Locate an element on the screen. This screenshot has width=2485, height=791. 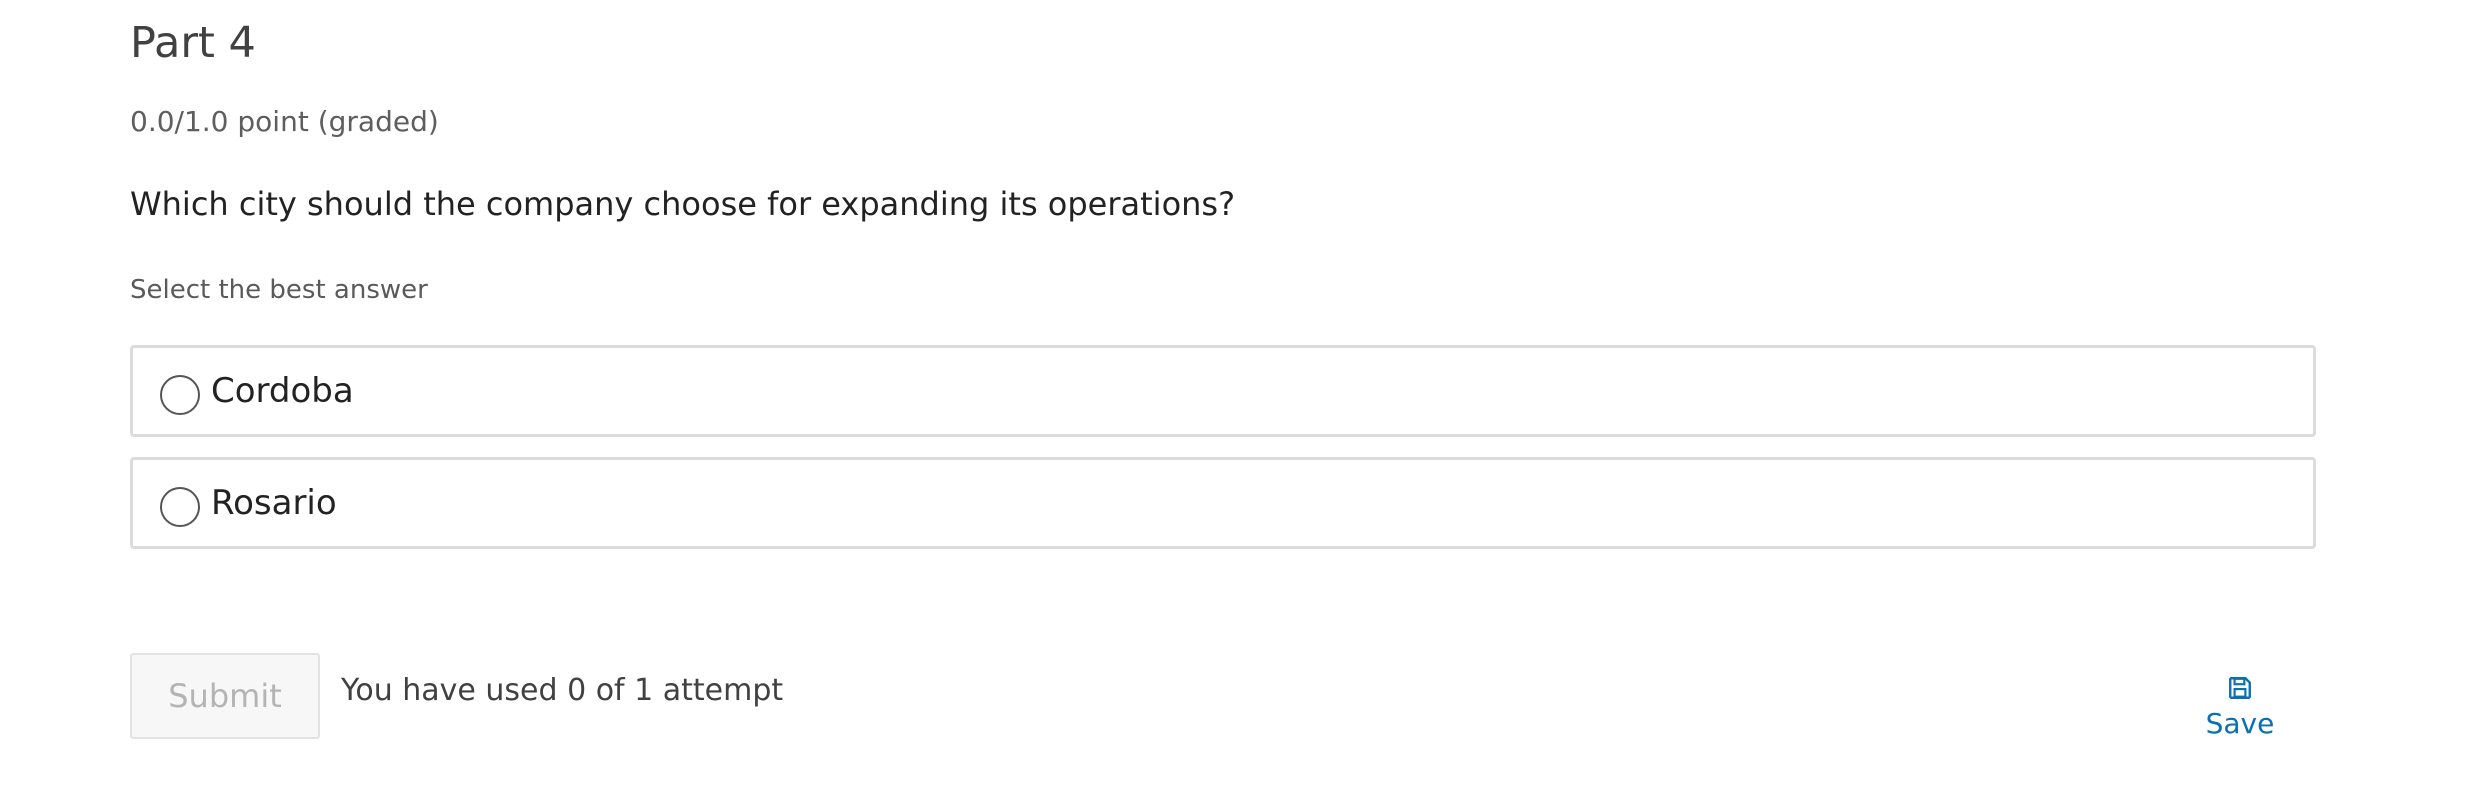
choice-rosario: Rosario is located at coordinates (1223, 503).